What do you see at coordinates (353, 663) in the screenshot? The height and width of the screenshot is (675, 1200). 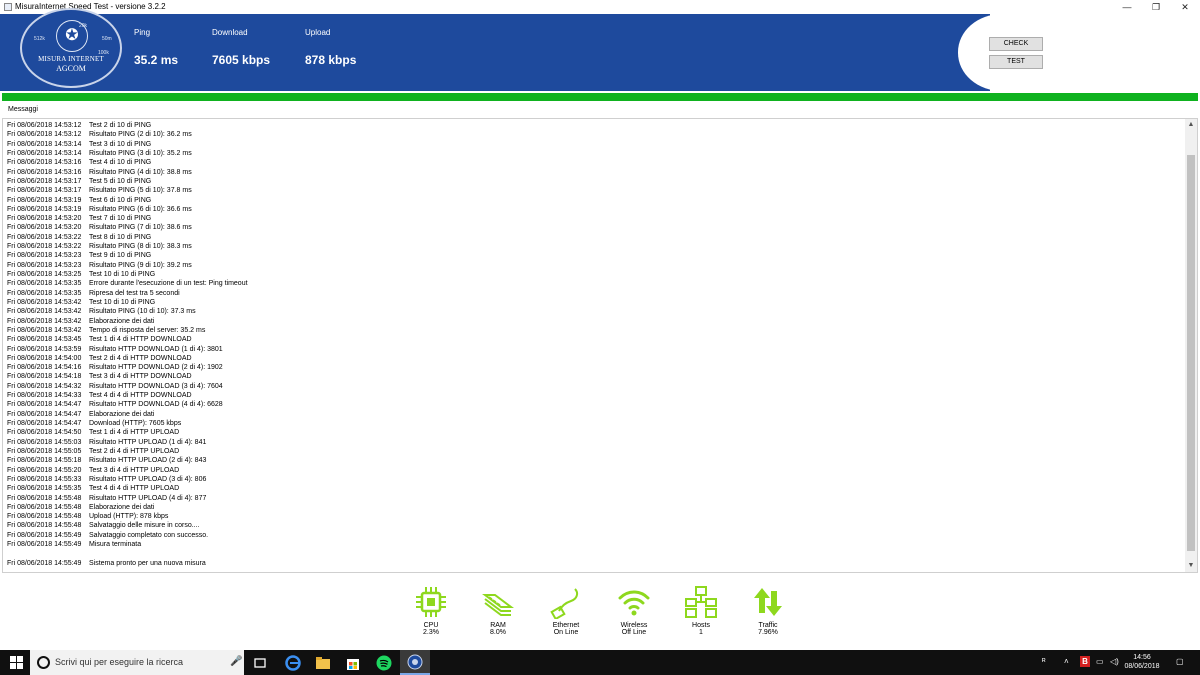 I see `store-icon` at bounding box center [353, 663].